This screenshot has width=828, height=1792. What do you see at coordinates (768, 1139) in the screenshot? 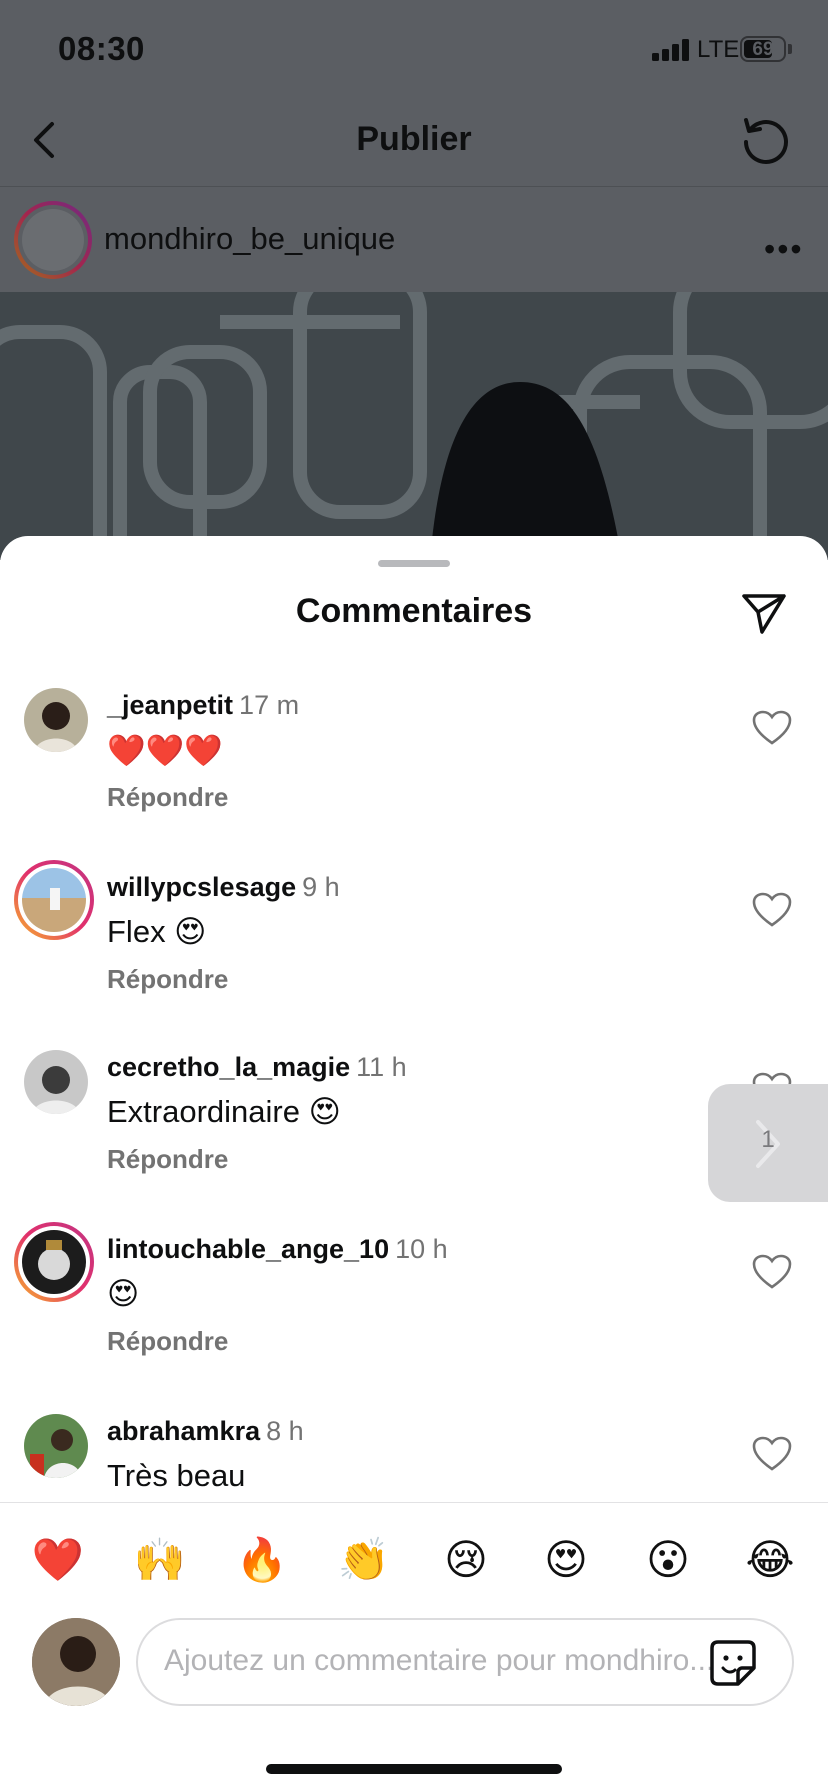
I see `new-comments-count: 1` at bounding box center [768, 1139].